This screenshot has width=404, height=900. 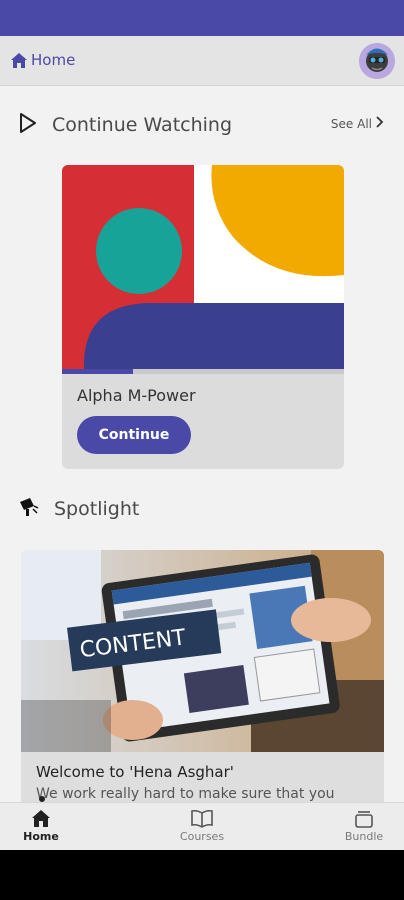 I want to click on course-progress-bar, so click(x=203, y=371).